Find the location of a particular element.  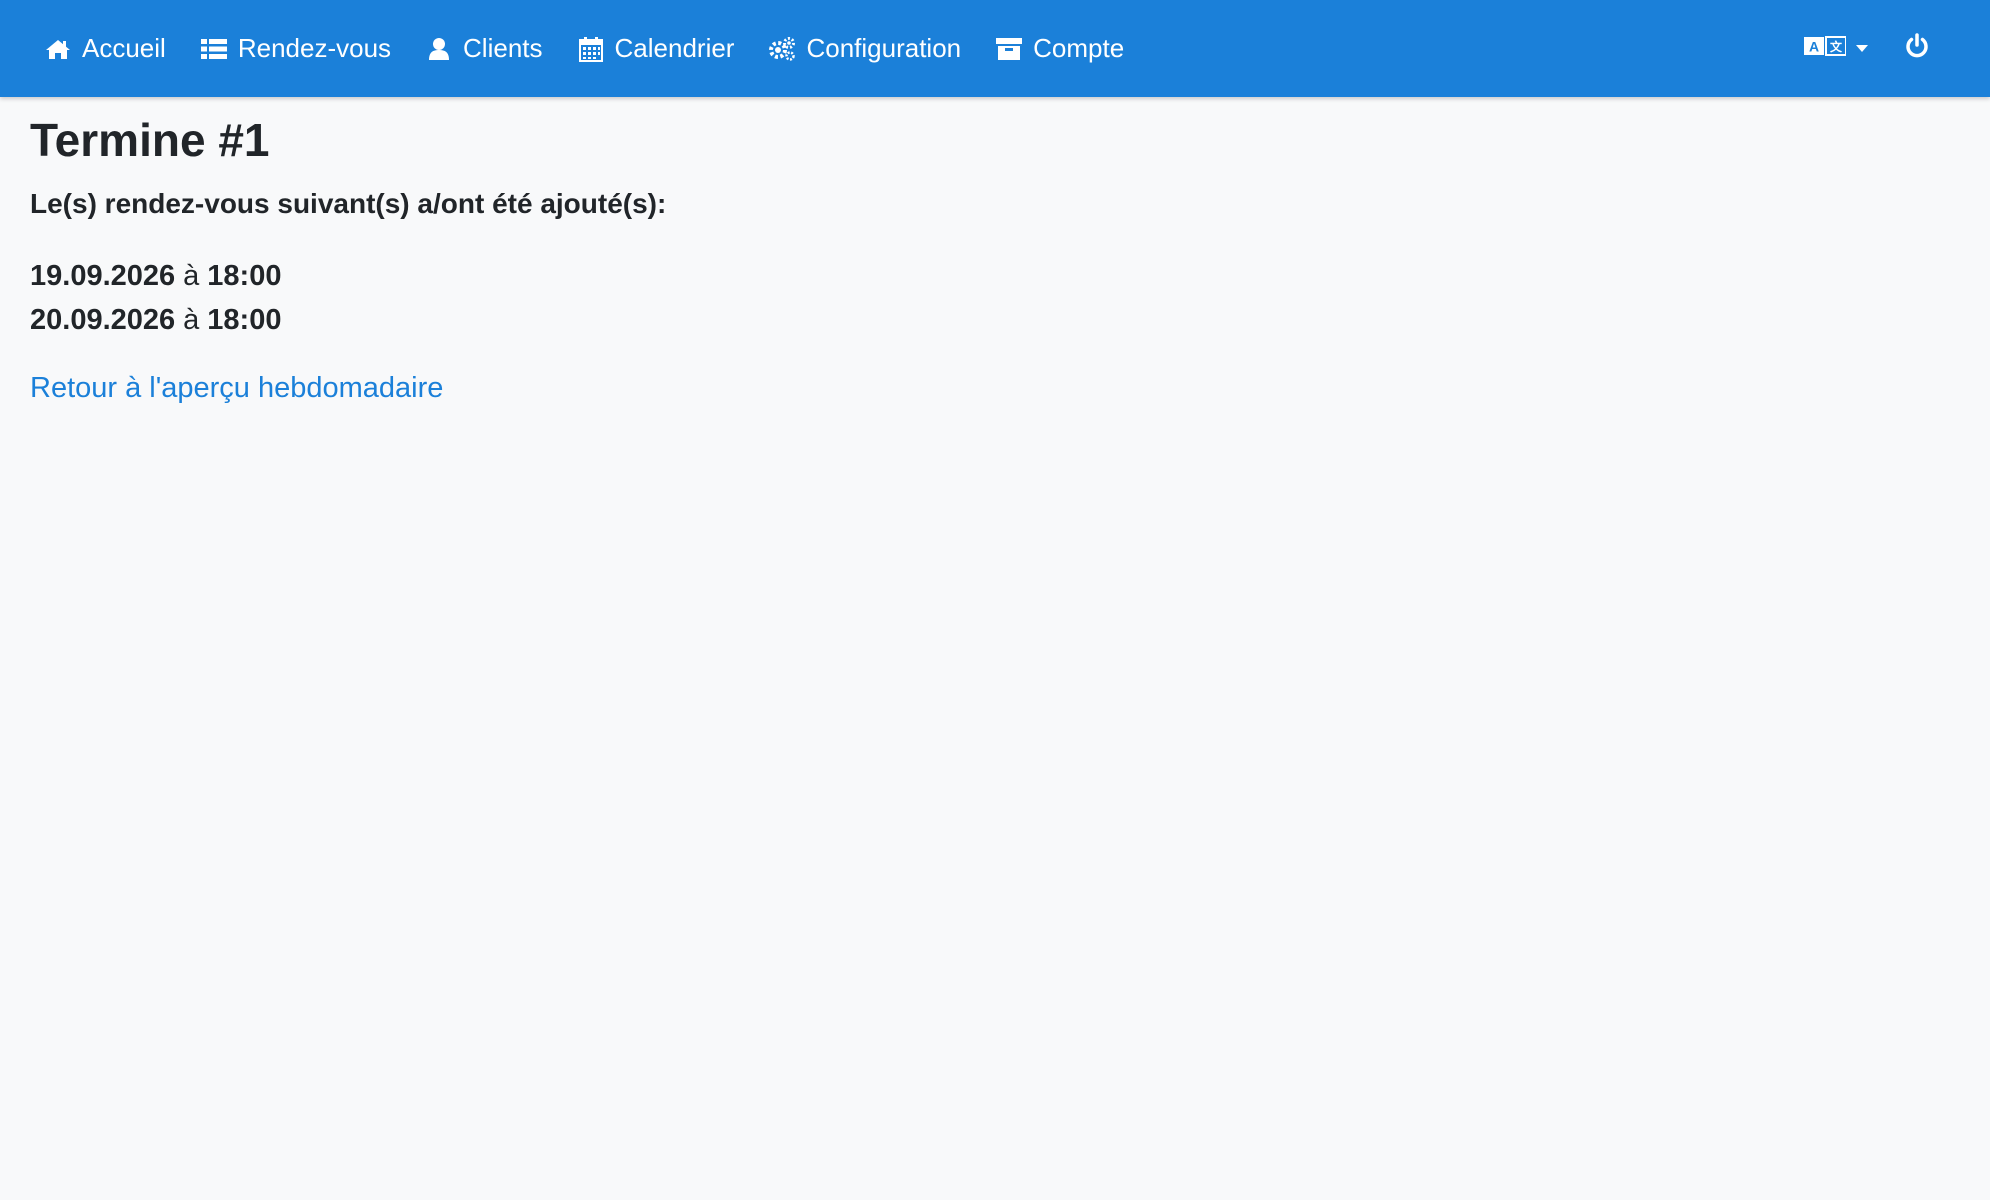

nav-item-accueil: Accueil is located at coordinates (105, 48).